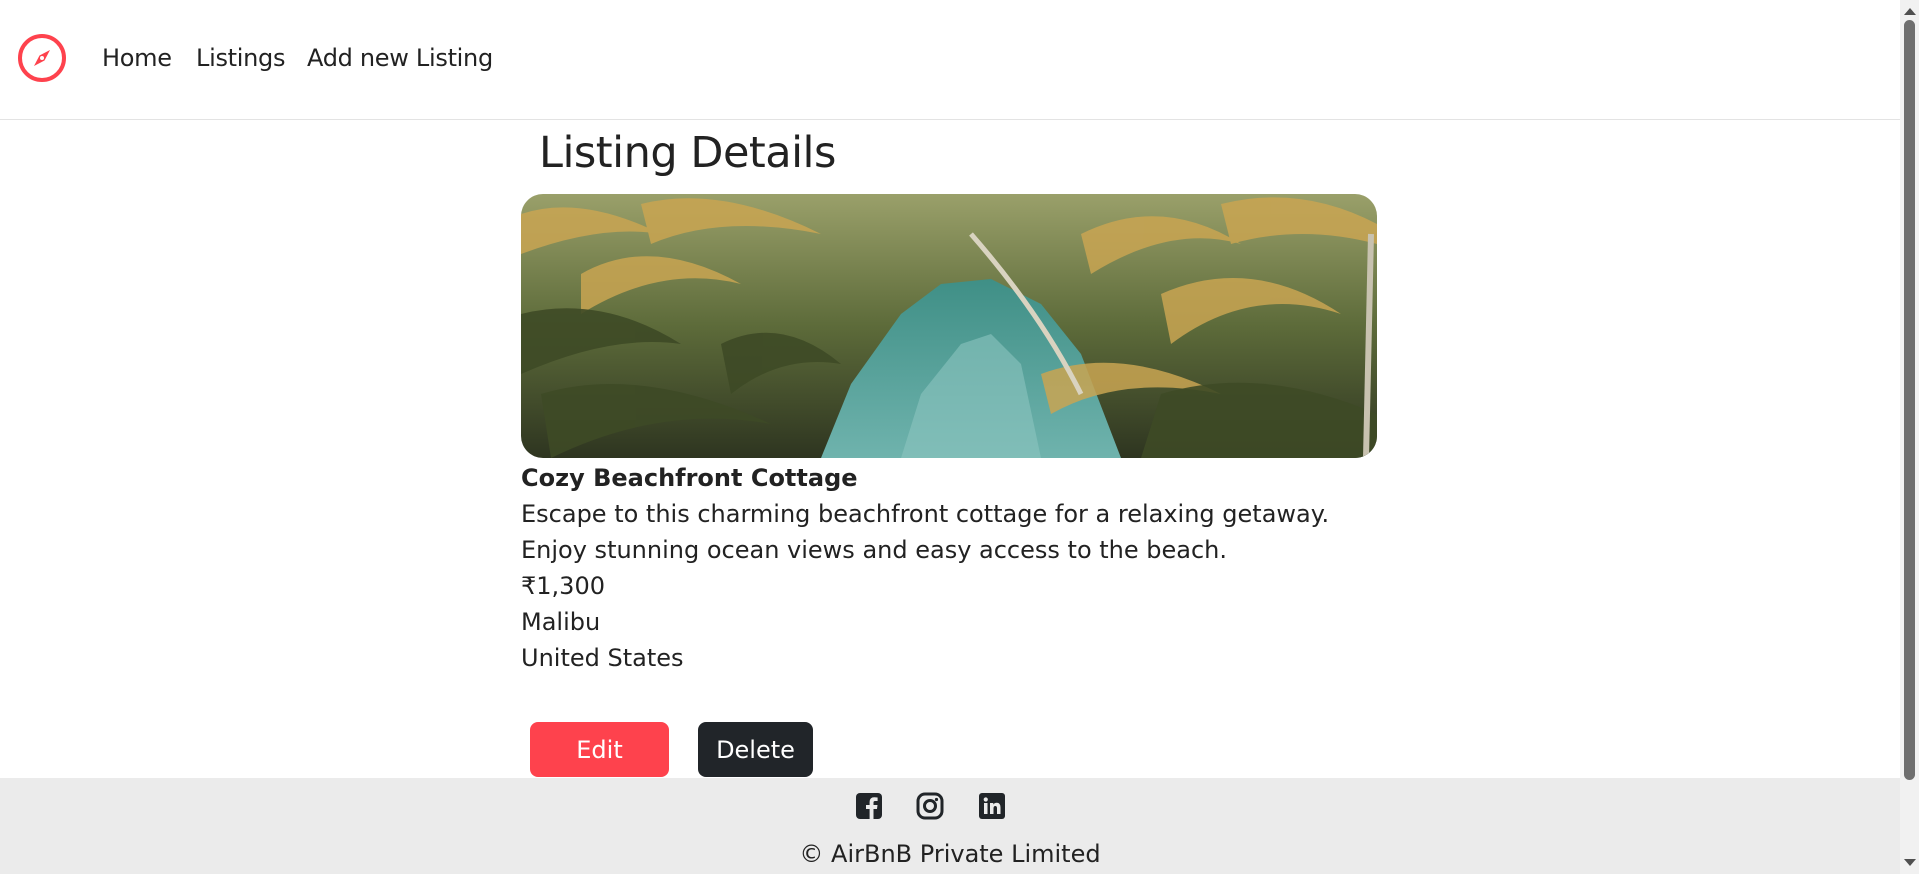  What do you see at coordinates (137, 58) in the screenshot?
I see `nav-link-home: Home` at bounding box center [137, 58].